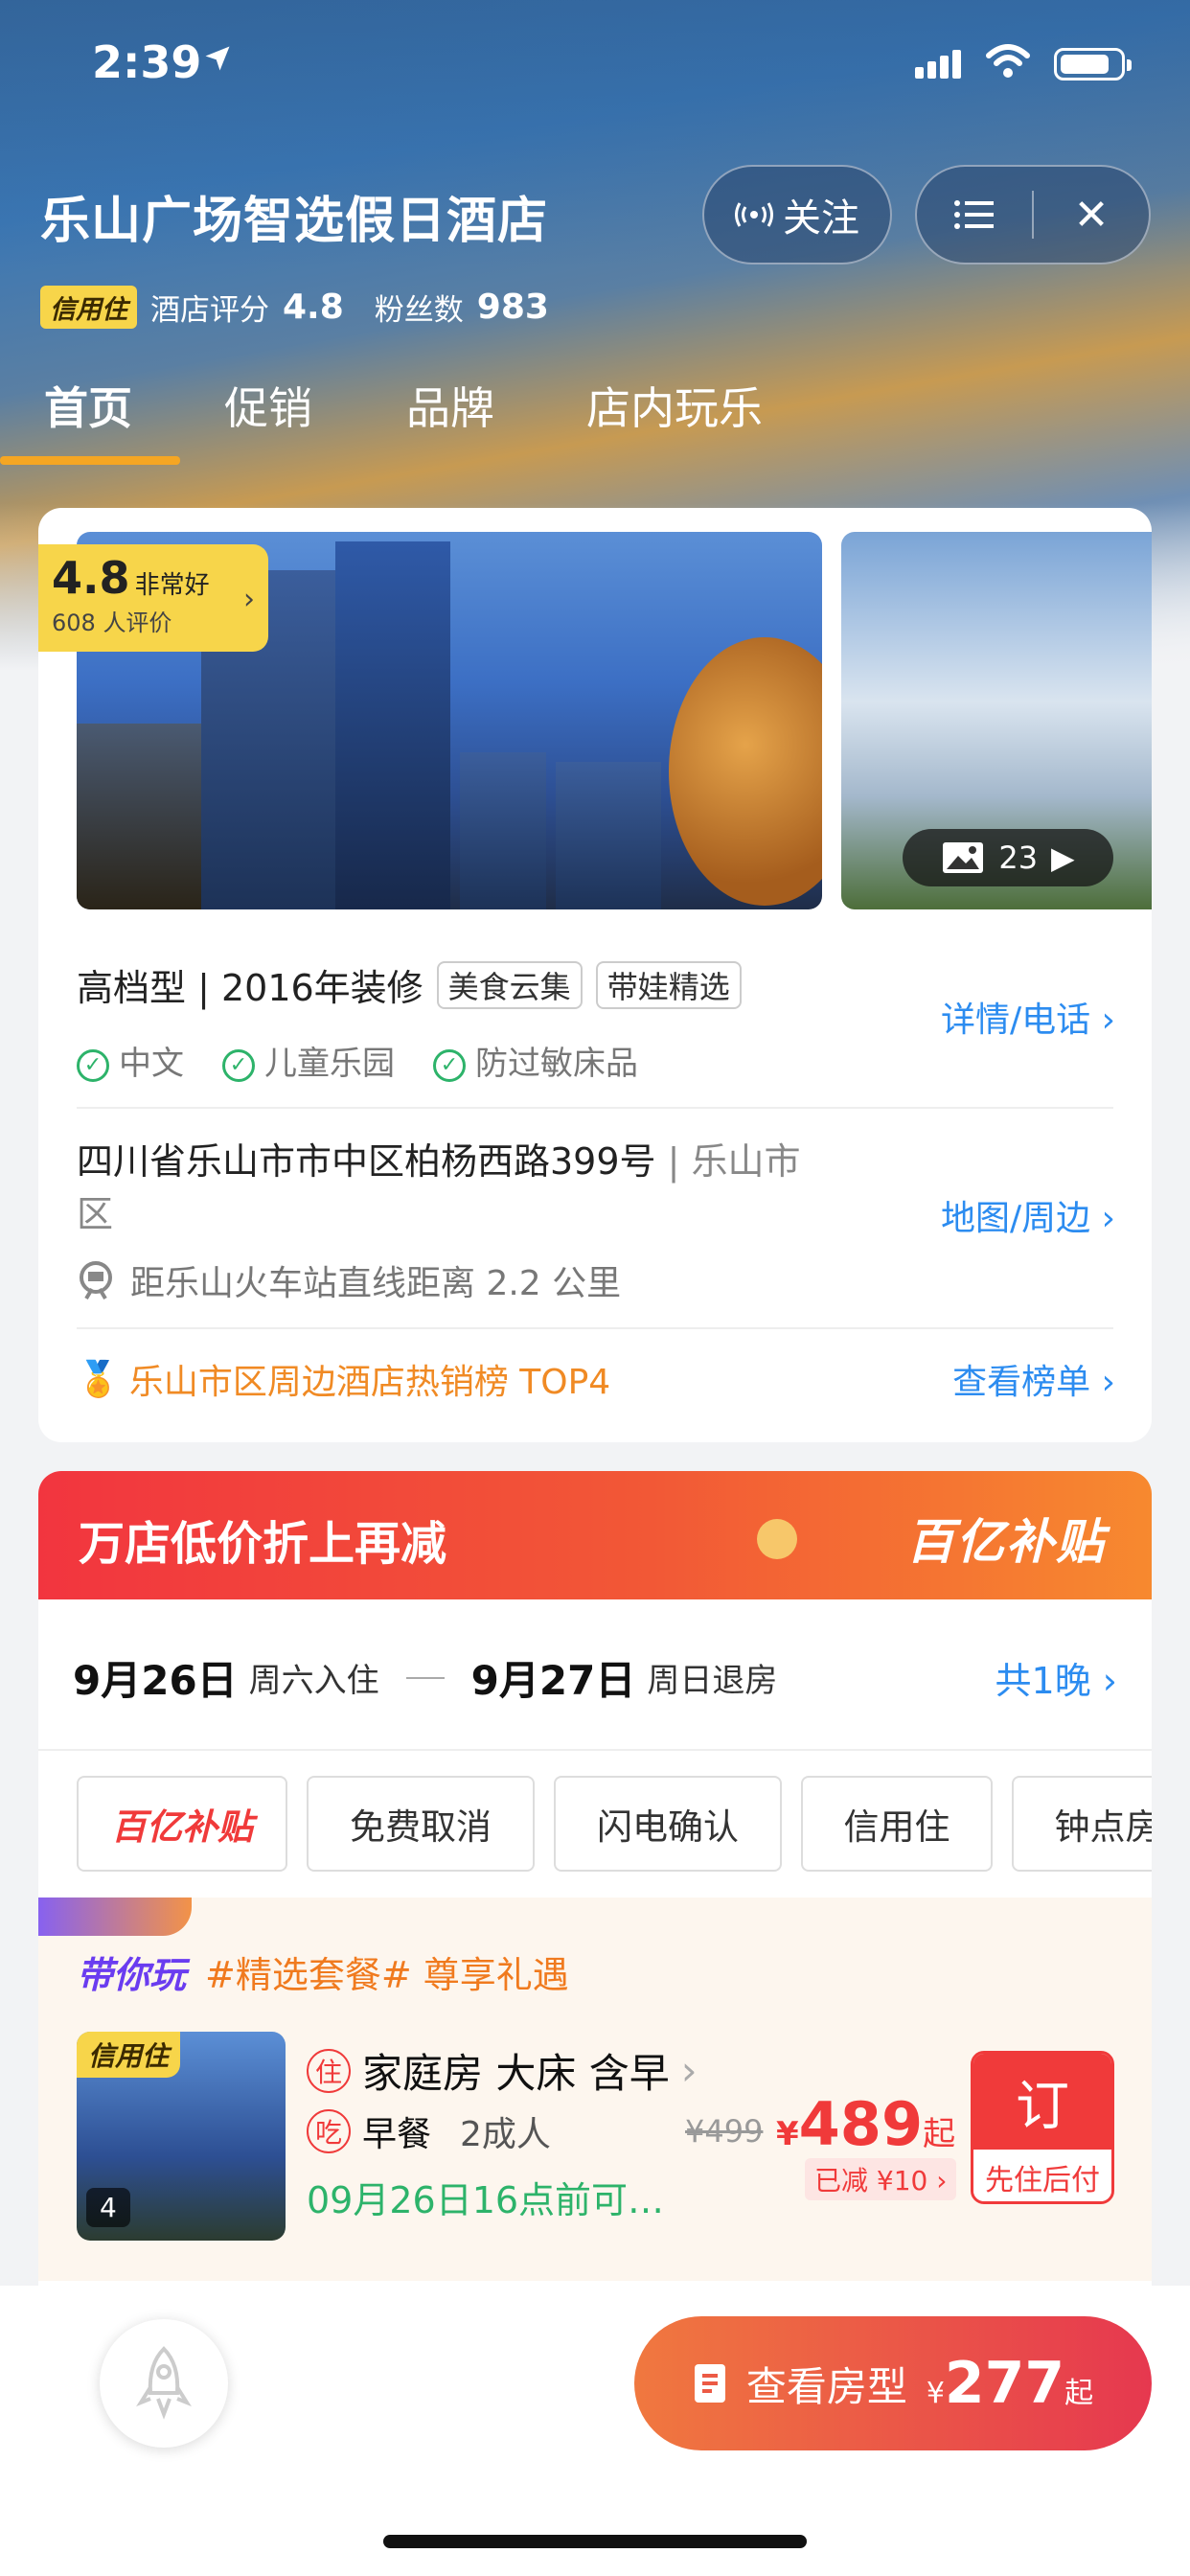 This screenshot has width=1190, height=2576. Describe the element at coordinates (429, 2131) in the screenshot. I see `meal-info: 吃 早餐 2成人` at that location.